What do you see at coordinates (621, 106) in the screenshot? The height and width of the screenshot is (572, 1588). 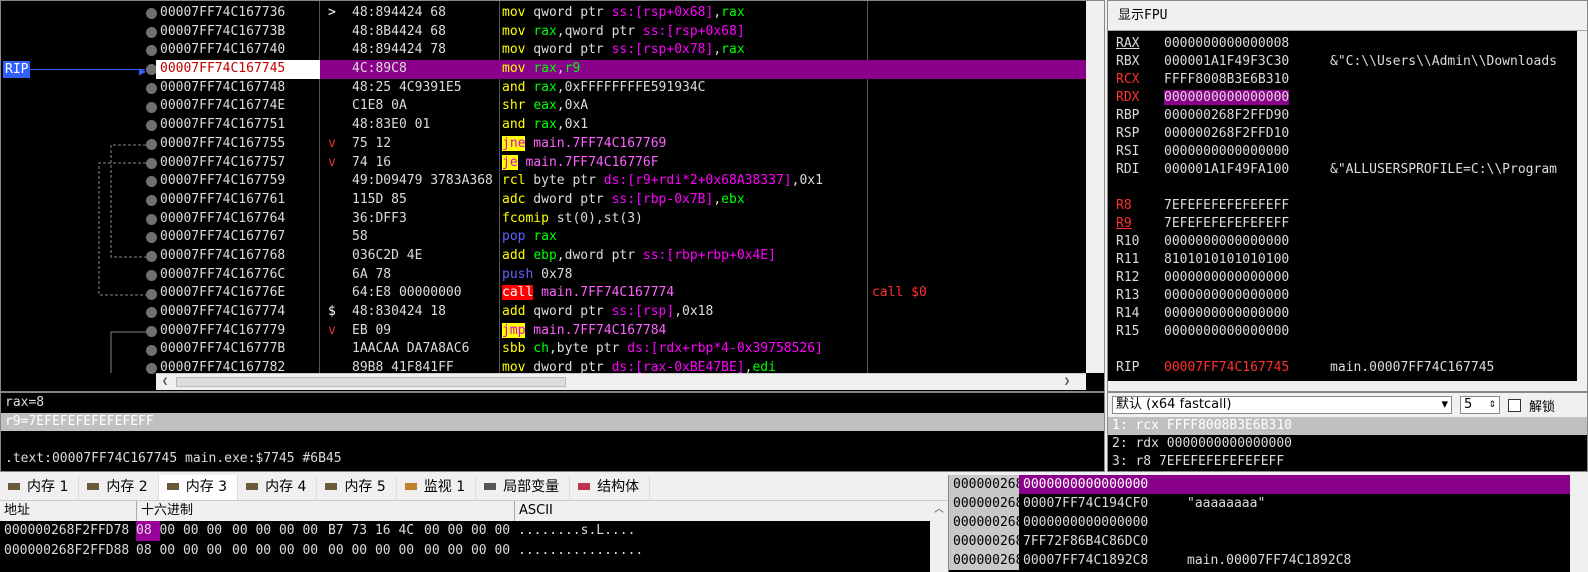 I see `disasm-row: 00007FF74C16774E C1E8 0A shr eax,0xA` at bounding box center [621, 106].